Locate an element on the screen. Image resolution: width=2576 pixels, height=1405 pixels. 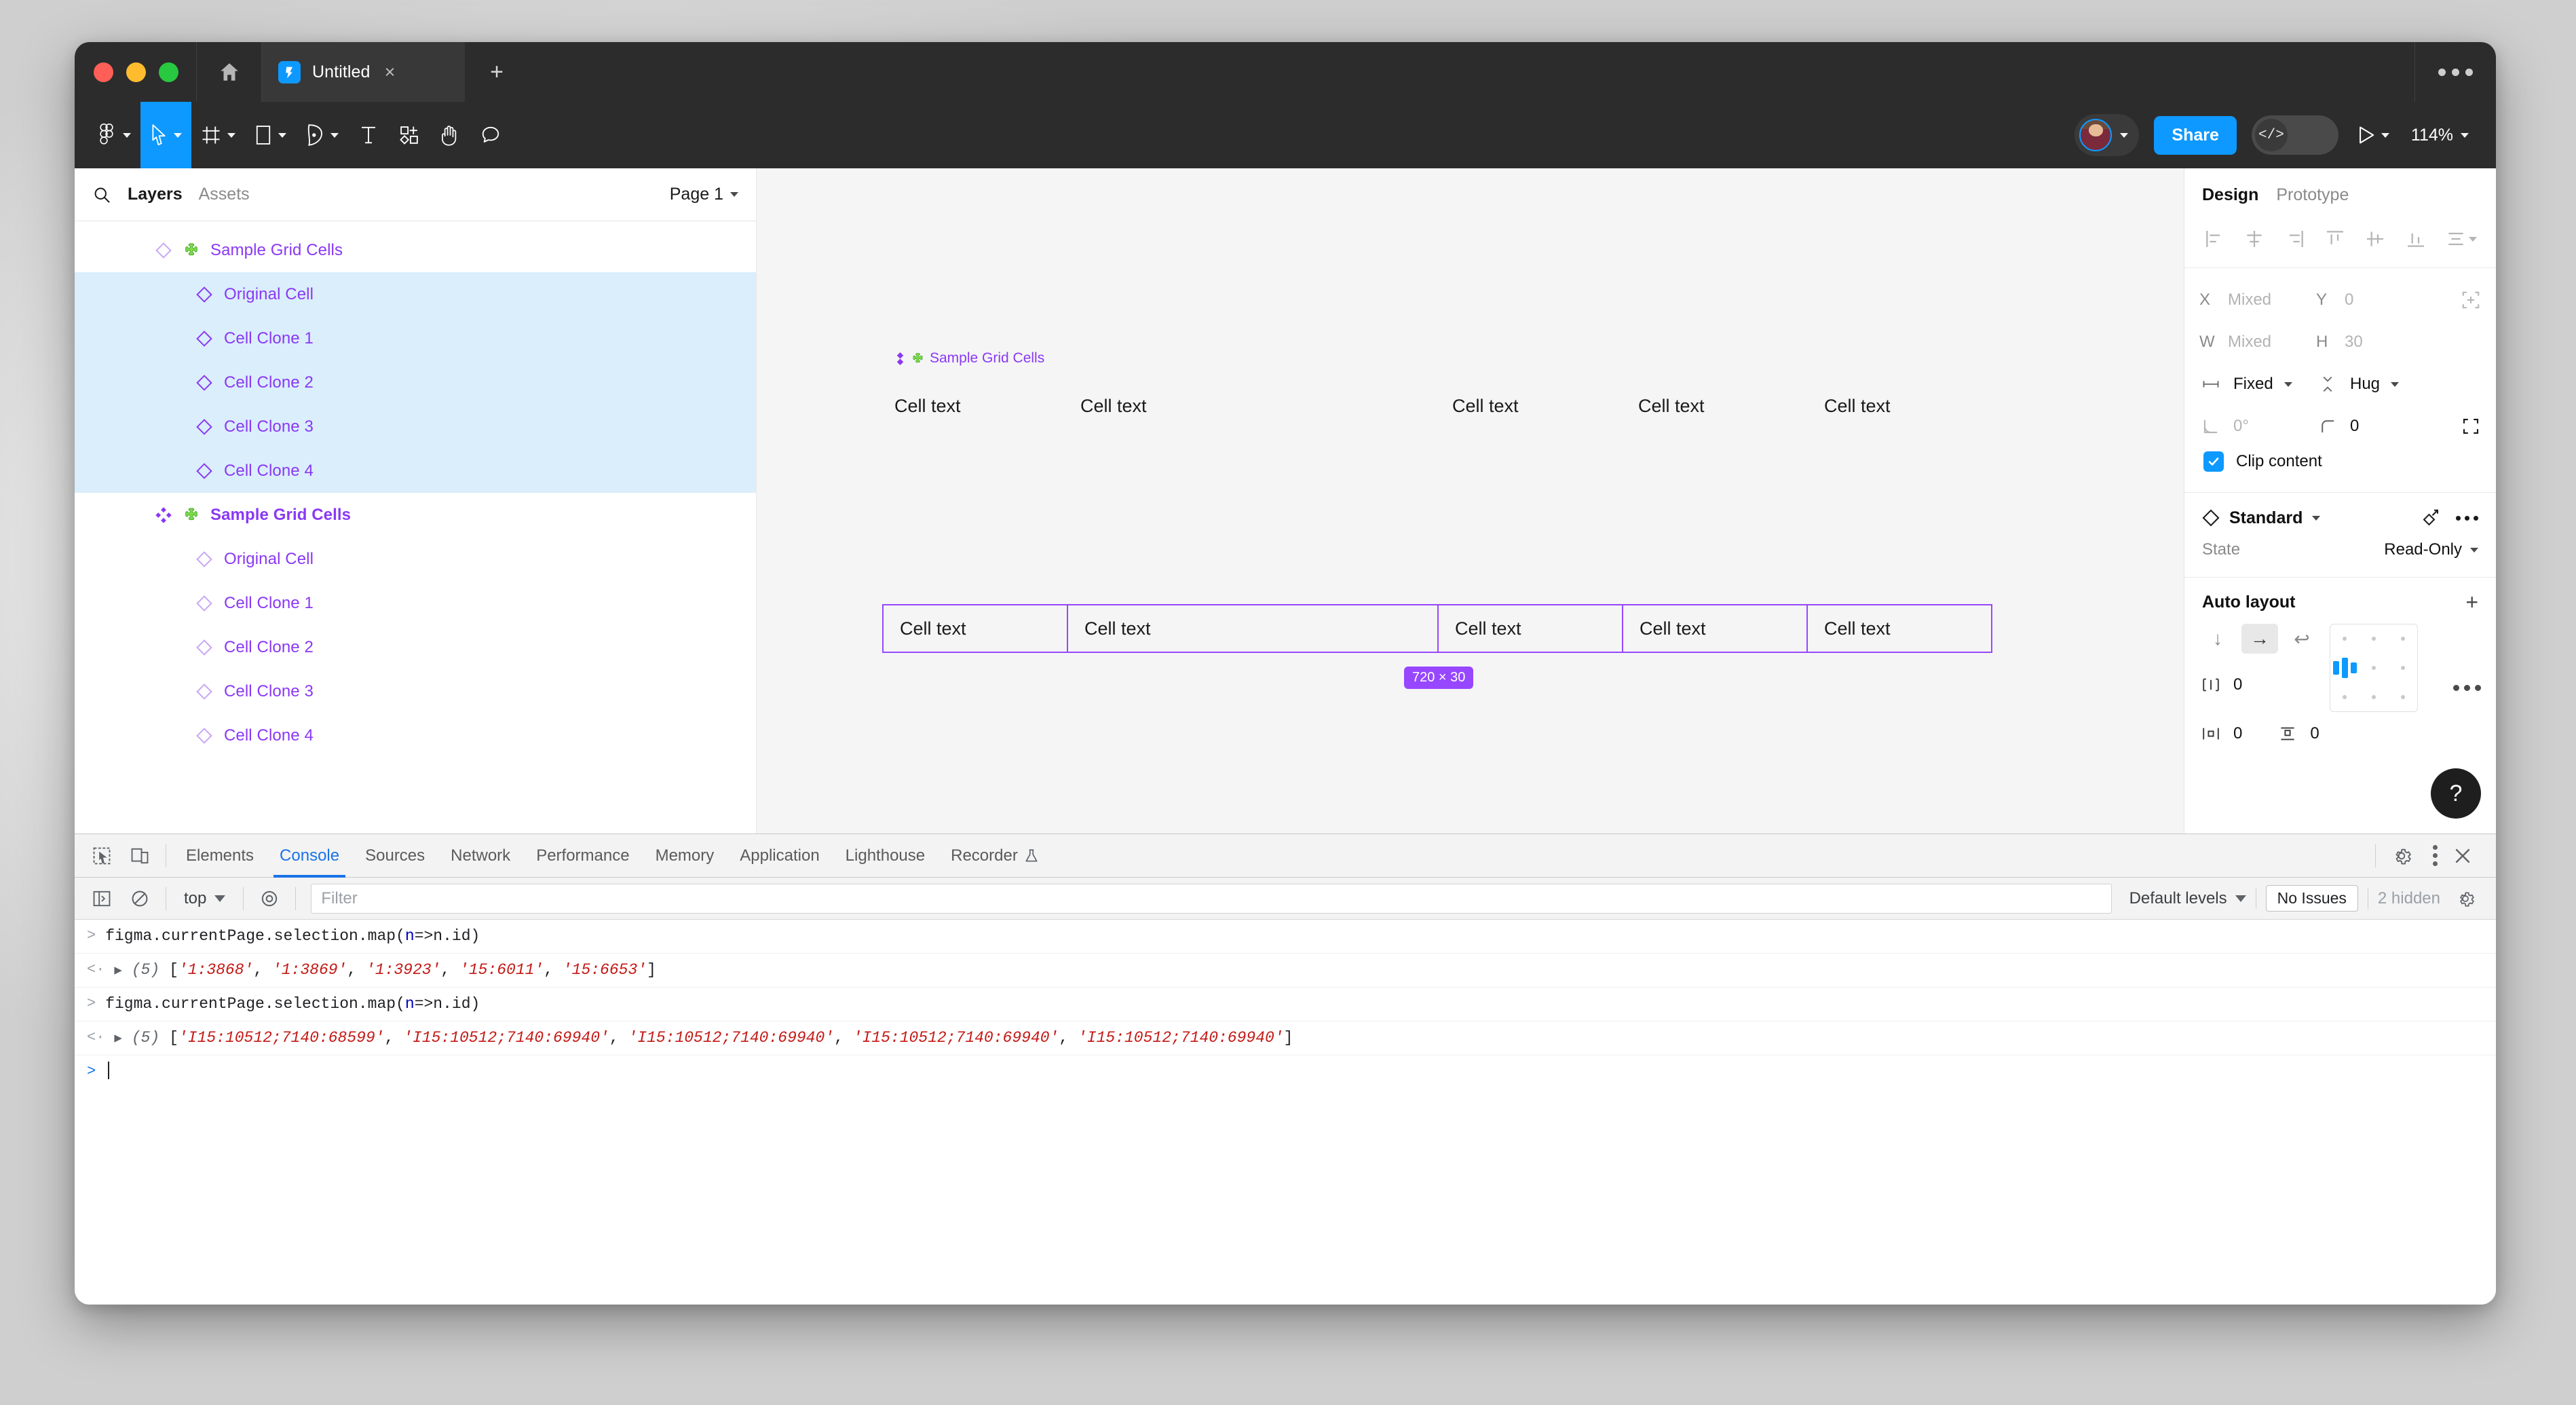
chevron-down-icon is located at coordinates (2317, 518).